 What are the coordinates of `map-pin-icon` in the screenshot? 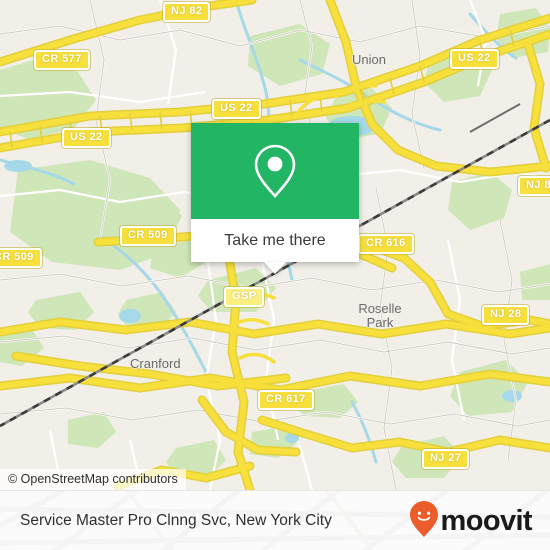 It's located at (275, 171).